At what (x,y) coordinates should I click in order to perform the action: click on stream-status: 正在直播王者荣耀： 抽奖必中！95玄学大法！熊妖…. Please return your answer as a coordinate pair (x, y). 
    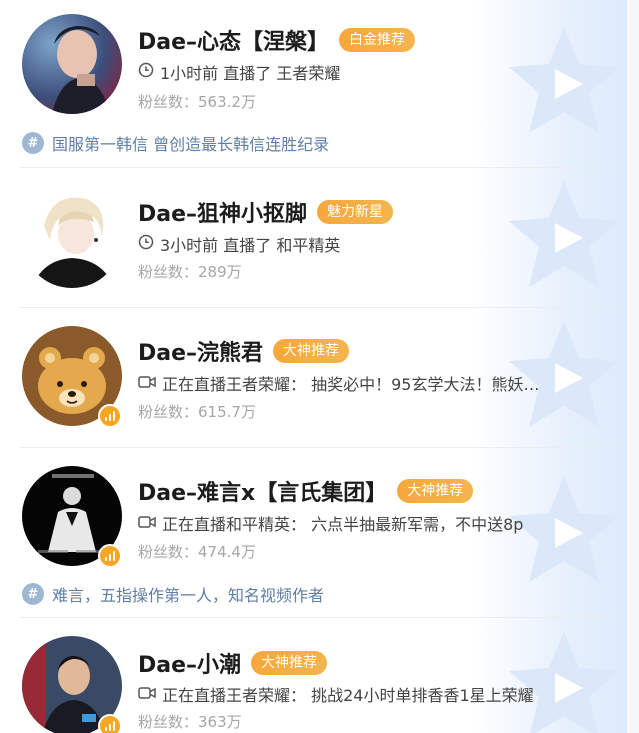
    Looking at the image, I should click on (351, 384).